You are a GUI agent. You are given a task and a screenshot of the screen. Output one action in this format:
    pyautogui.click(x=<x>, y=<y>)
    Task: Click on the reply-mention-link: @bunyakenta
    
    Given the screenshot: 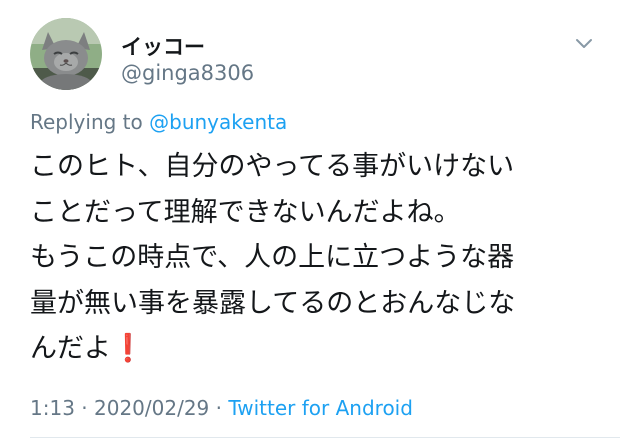 What is the action you would take?
    pyautogui.click(x=218, y=122)
    